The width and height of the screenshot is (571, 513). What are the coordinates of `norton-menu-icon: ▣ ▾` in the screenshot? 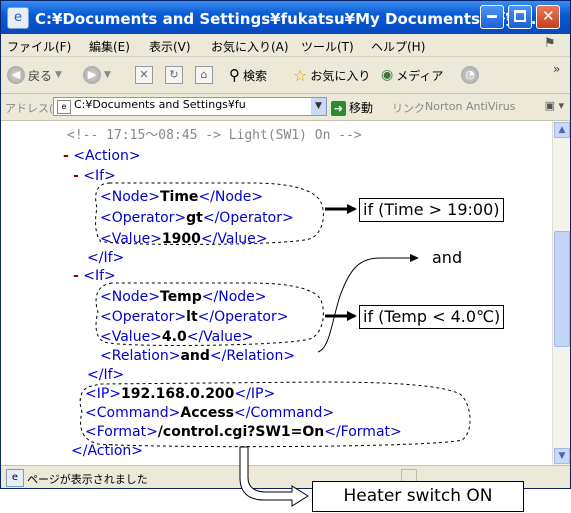 It's located at (554, 105).